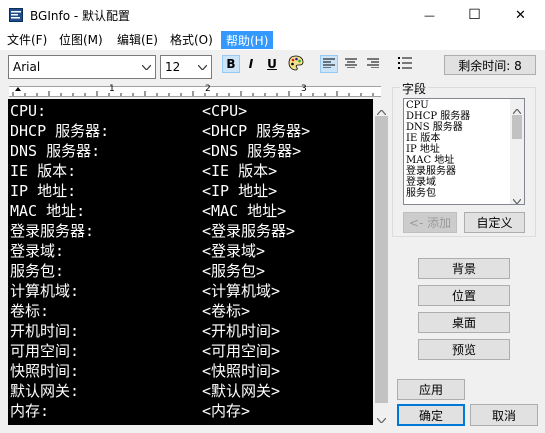 The image size is (545, 433). I want to click on menu-bitmap: 位图(M), so click(81, 40).